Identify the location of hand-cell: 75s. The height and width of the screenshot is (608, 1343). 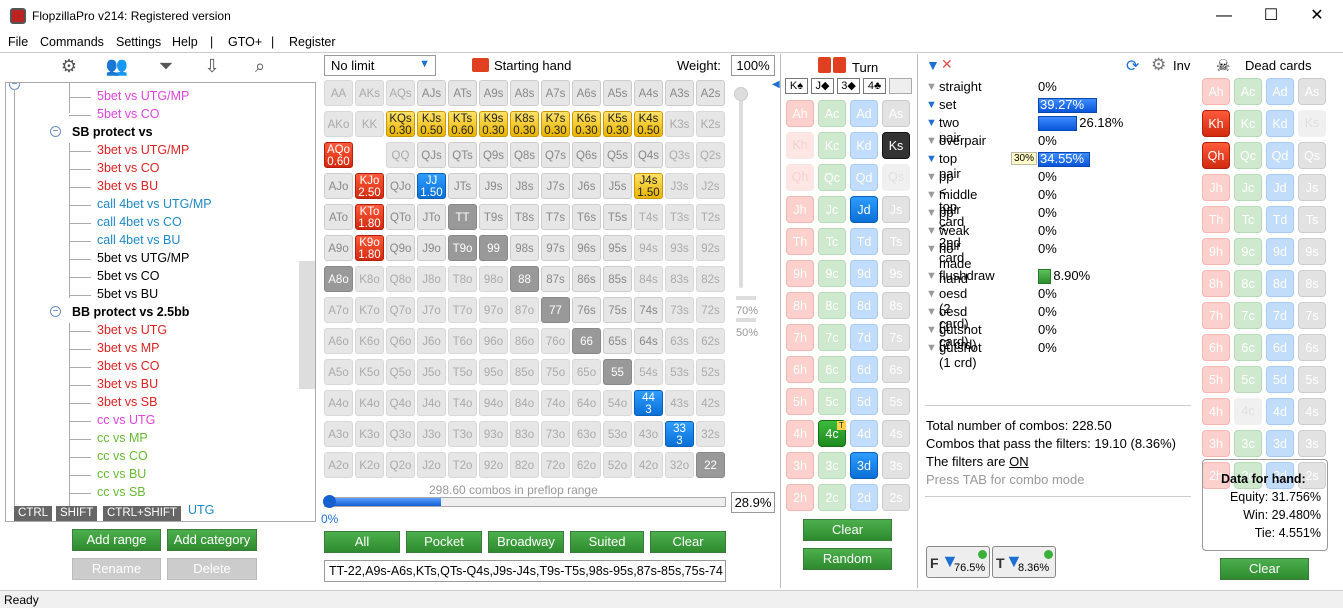
(617, 310).